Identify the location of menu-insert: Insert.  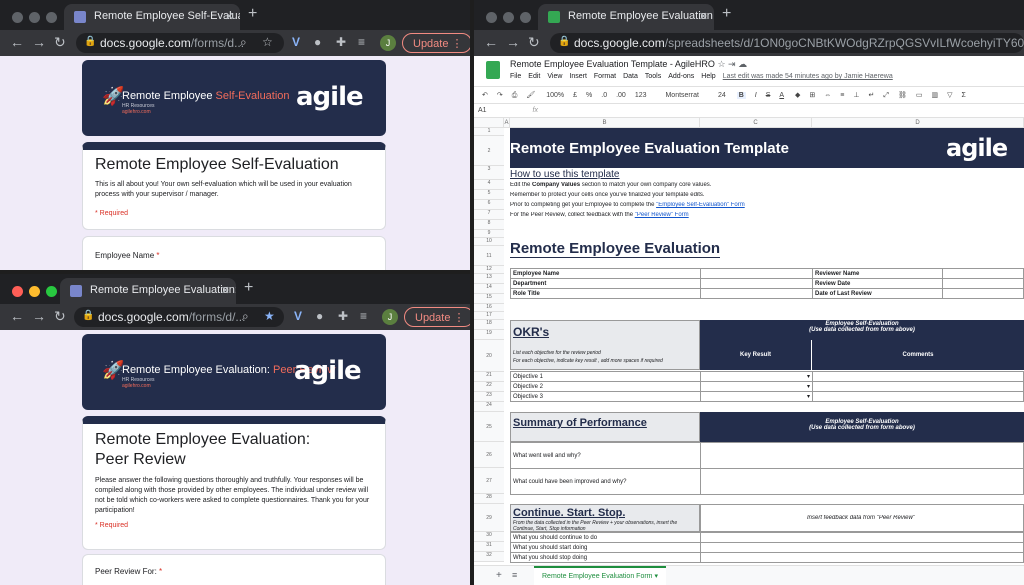
(578, 76).